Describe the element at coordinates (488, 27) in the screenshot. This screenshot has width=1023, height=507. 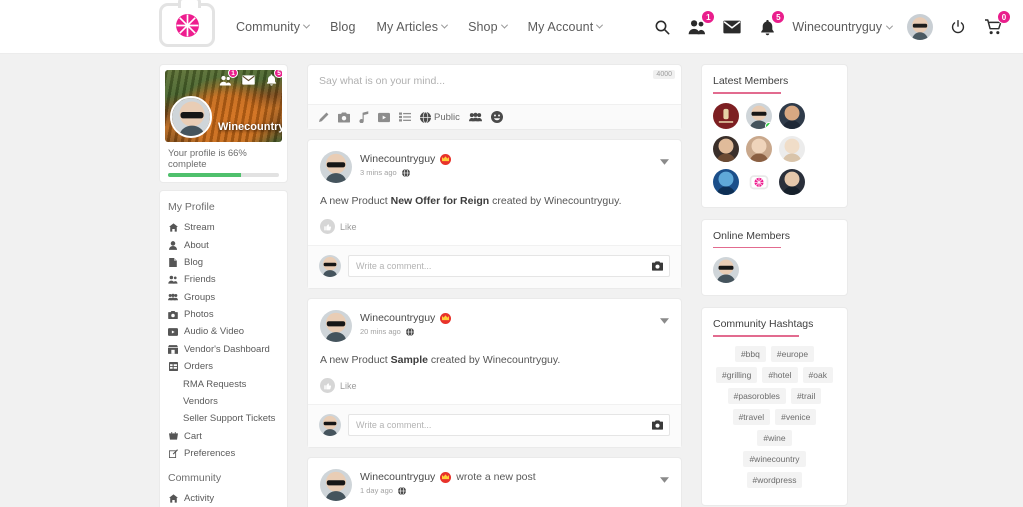
I see `nav-item-shop: Shop` at that location.